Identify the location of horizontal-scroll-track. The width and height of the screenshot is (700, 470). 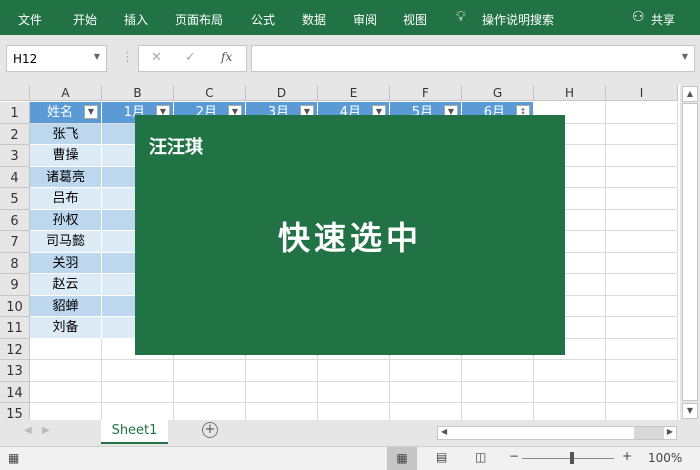
(649, 433).